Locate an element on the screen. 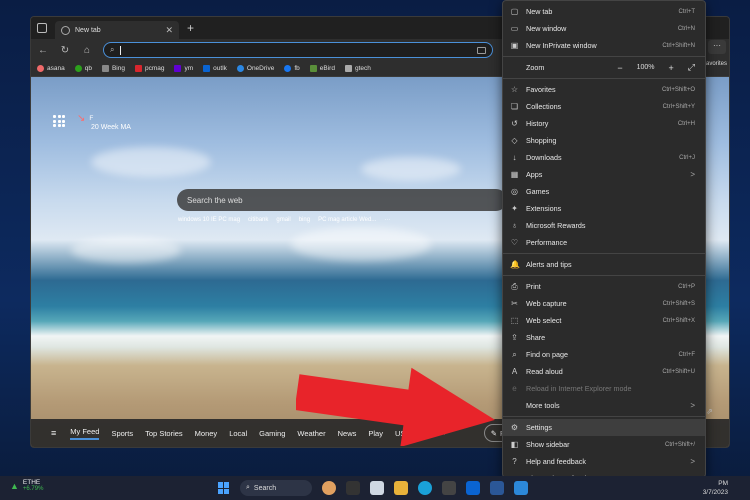  address-bar: ⌕ is located at coordinates (298, 50).